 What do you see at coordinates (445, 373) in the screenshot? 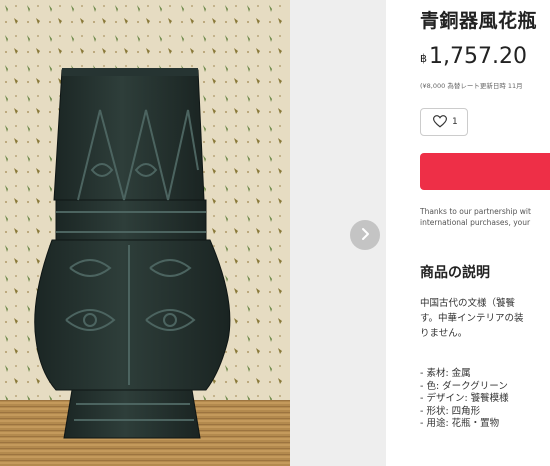
I see `spec-item: - 素材: 金属` at bounding box center [445, 373].